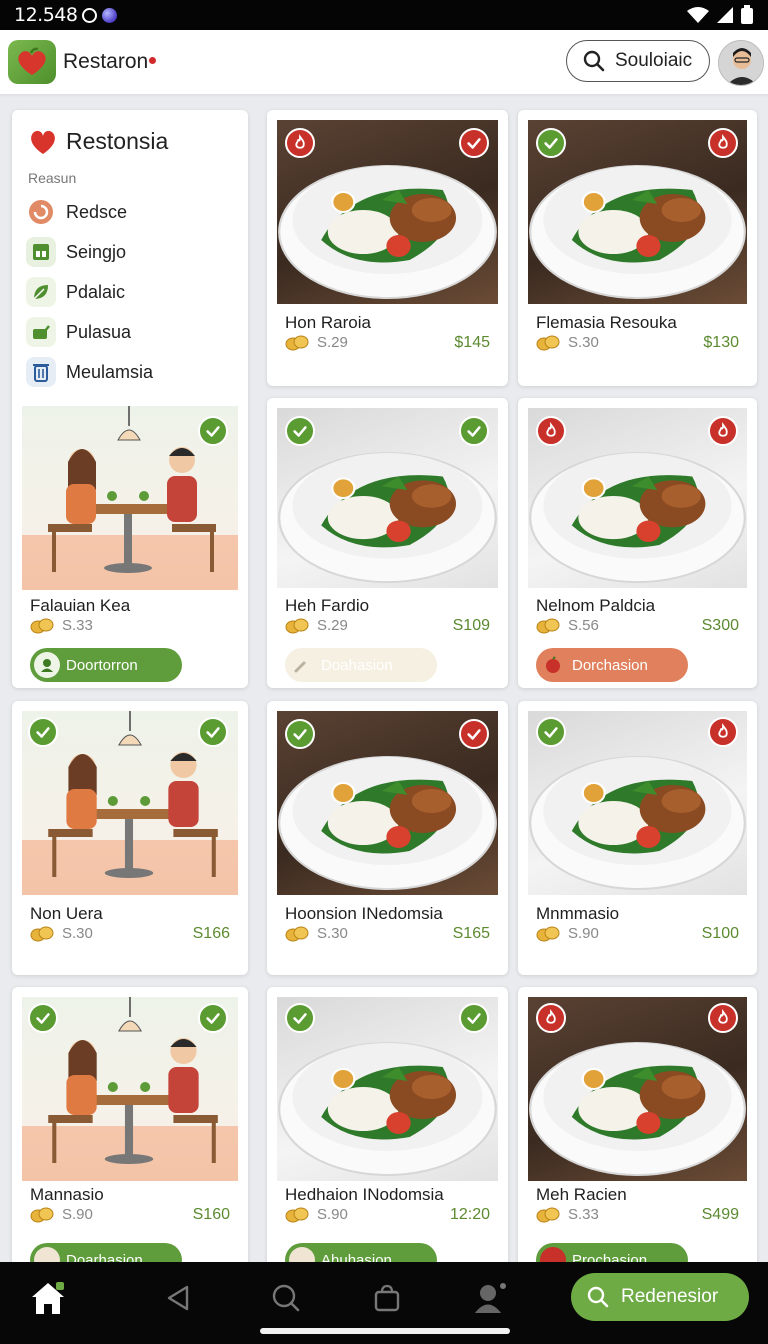 The height and width of the screenshot is (1344, 768). I want to click on menu-card: Nelnom Paldcia S.56 S300 Dorchasion, so click(637, 543).